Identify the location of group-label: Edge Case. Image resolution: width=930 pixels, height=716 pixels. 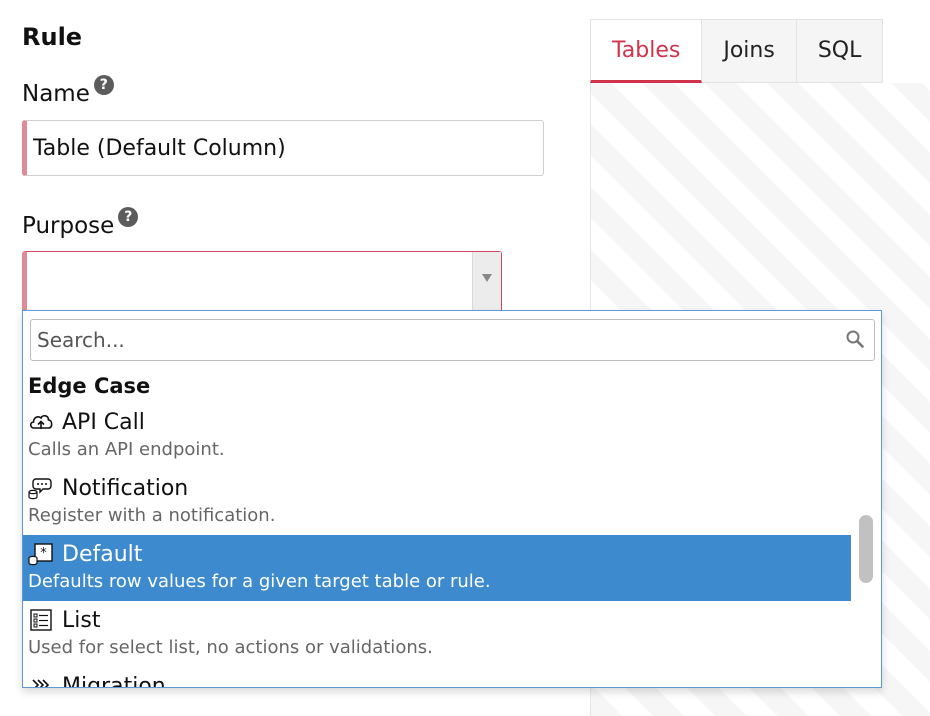
(89, 386).